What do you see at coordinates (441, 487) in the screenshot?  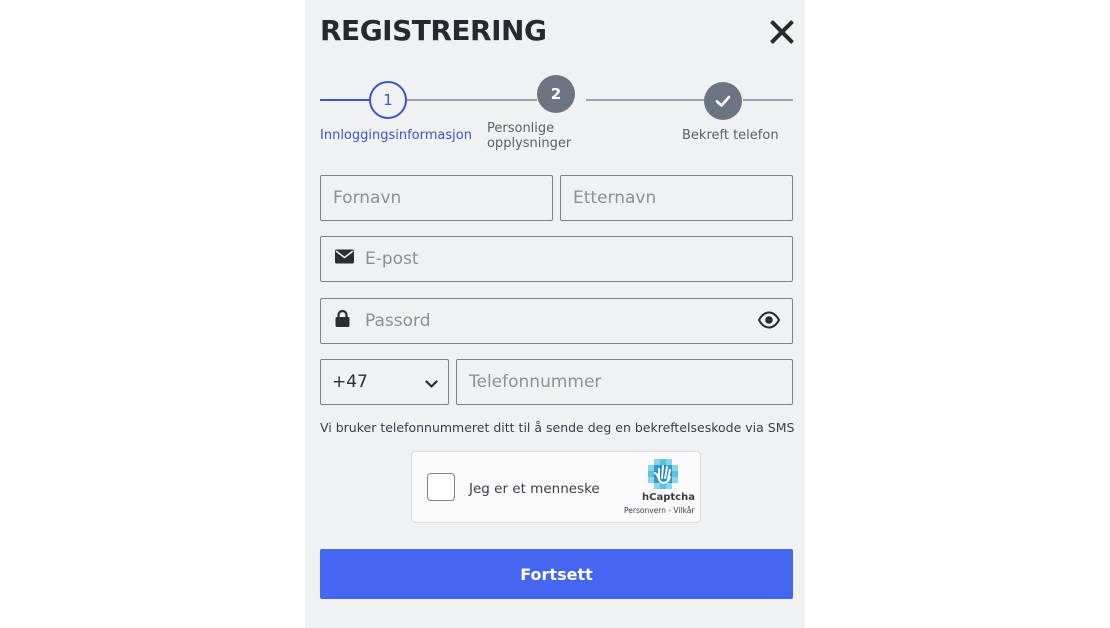 I see `captcha-checkbox` at bounding box center [441, 487].